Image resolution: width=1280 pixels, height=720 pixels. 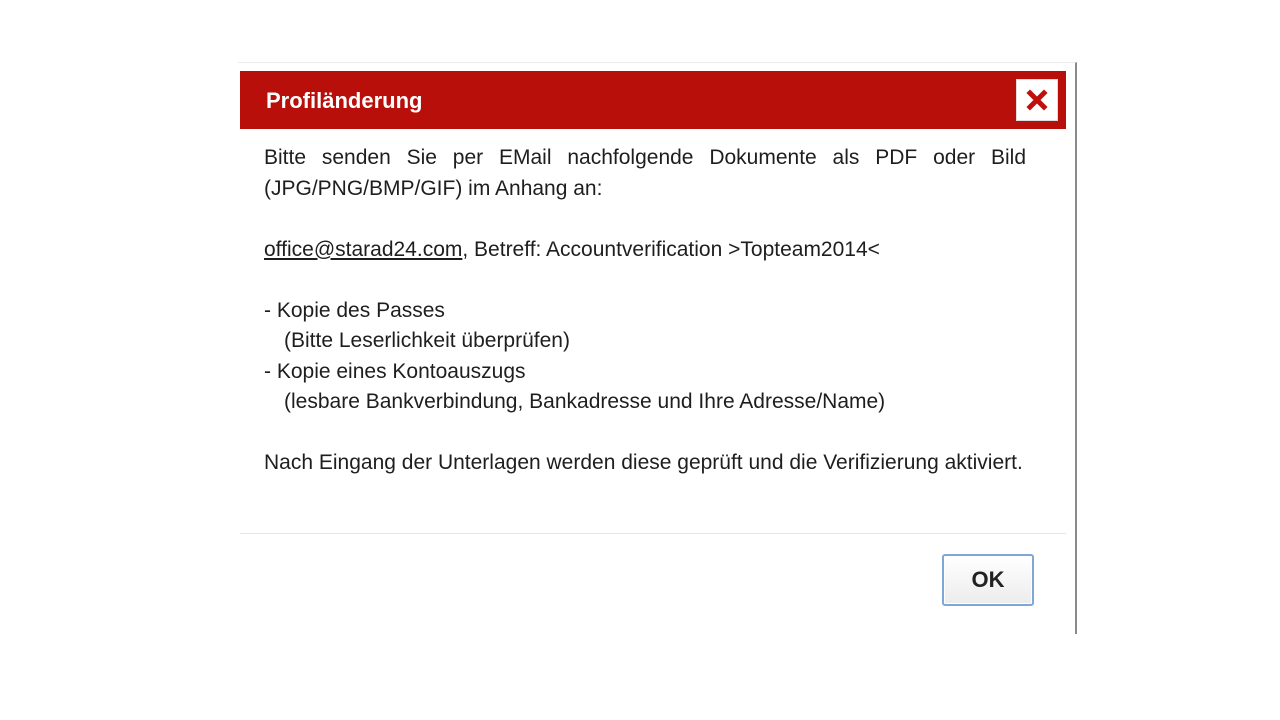 What do you see at coordinates (653, 533) in the screenshot?
I see `footer-divider` at bounding box center [653, 533].